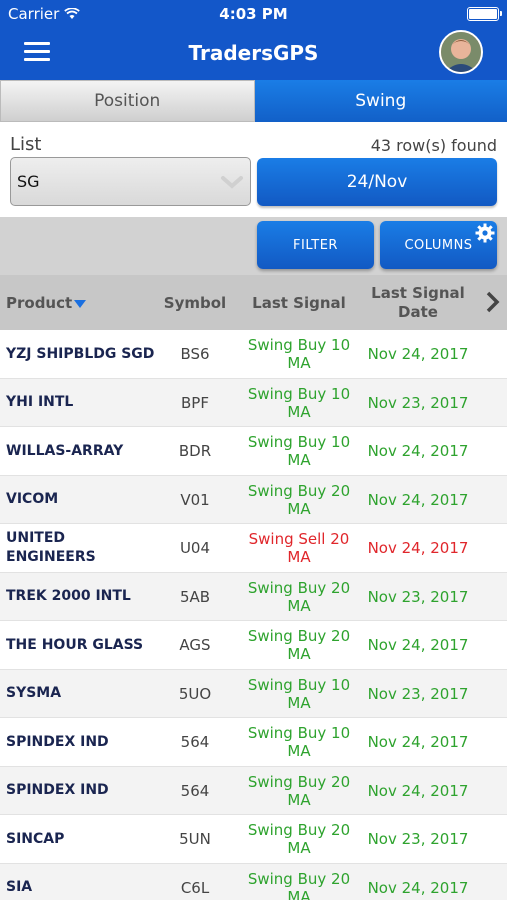 Image resolution: width=507 pixels, height=900 pixels. Describe the element at coordinates (34, 693) in the screenshot. I see `product-cell: SYSMA` at that location.